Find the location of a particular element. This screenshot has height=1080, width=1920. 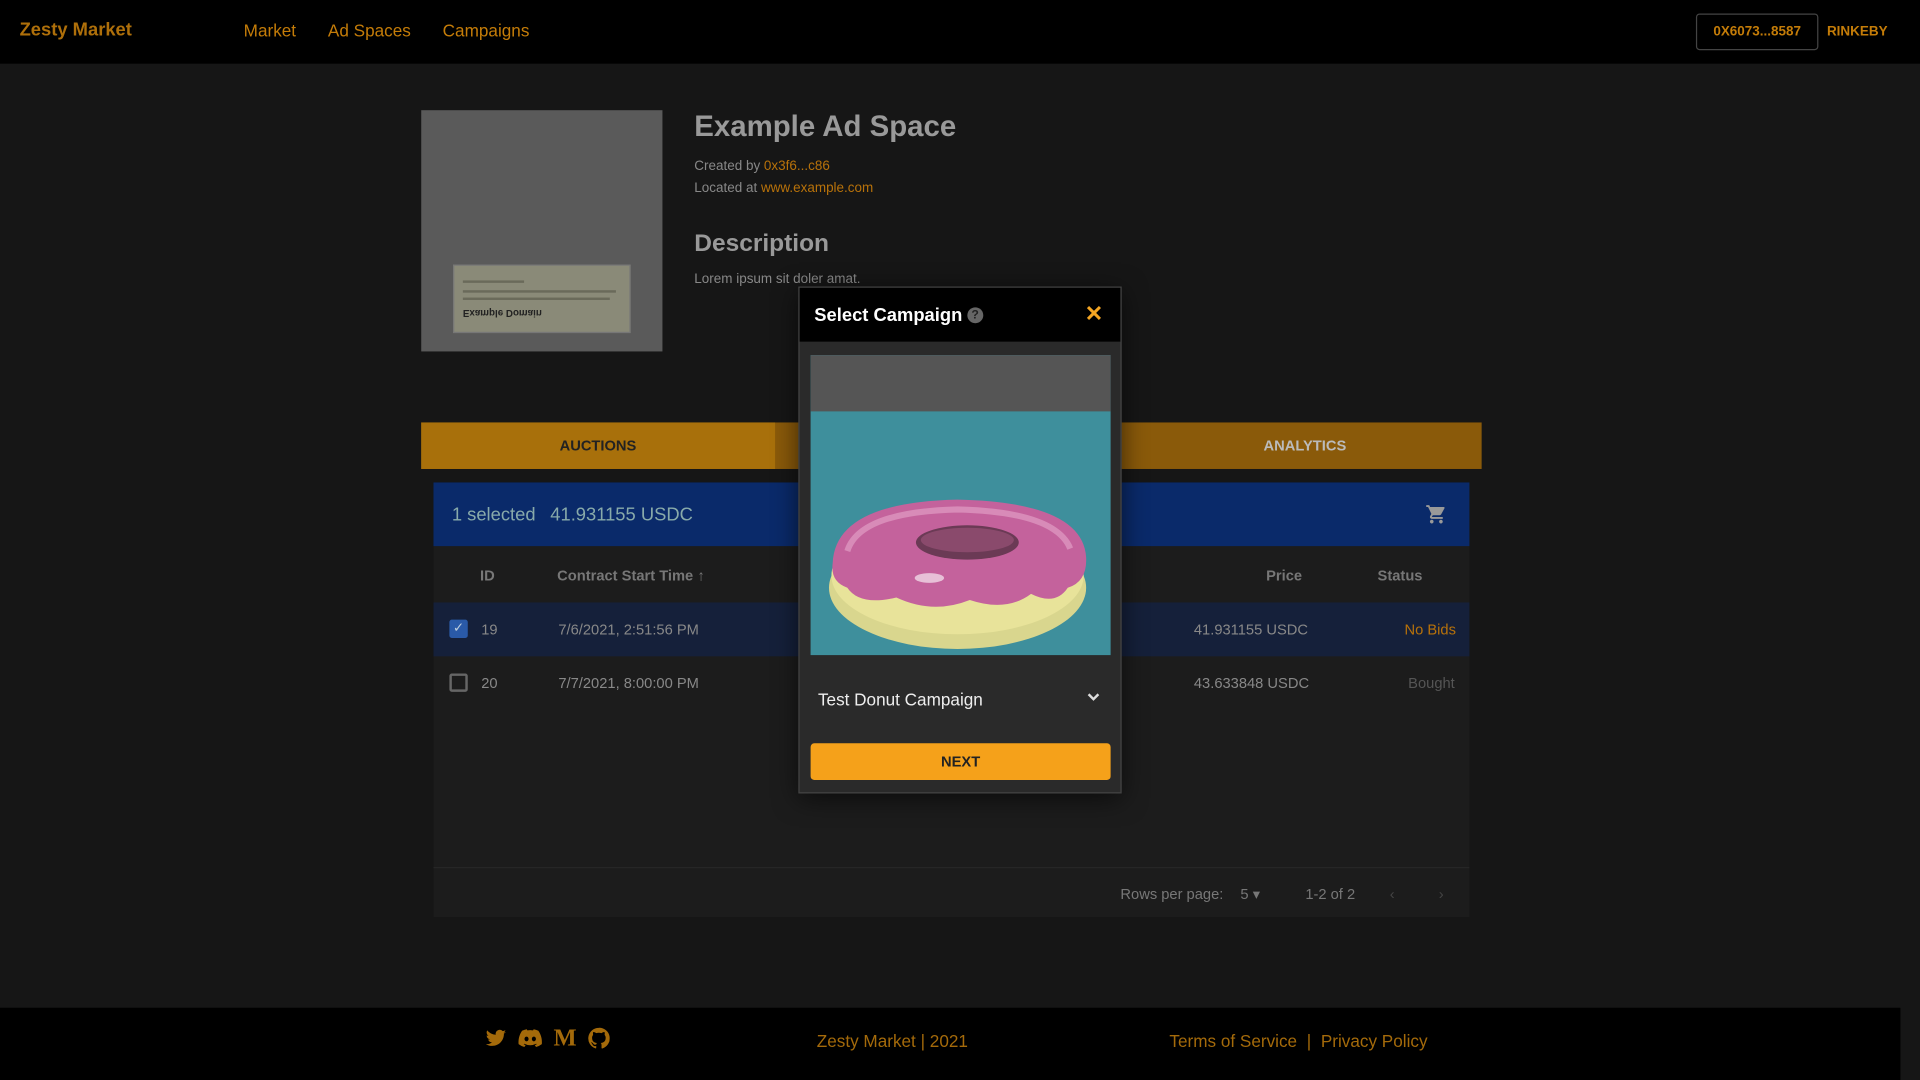

network-label: RINKEBY is located at coordinates (1857, 32).